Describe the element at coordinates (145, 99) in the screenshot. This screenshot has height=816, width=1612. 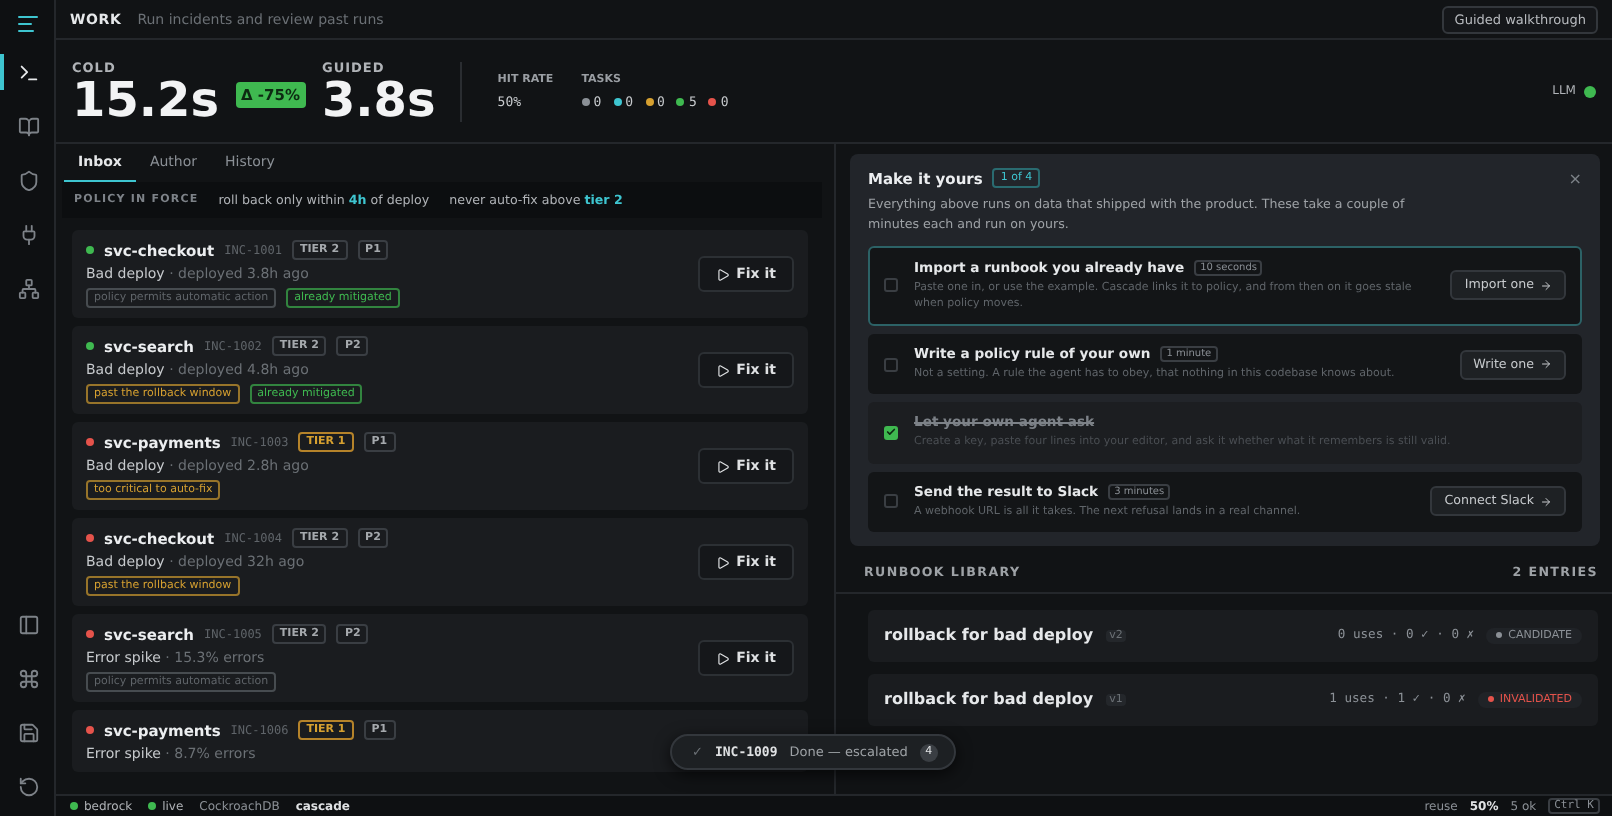
I see `stat-value: 15.2s` at that location.